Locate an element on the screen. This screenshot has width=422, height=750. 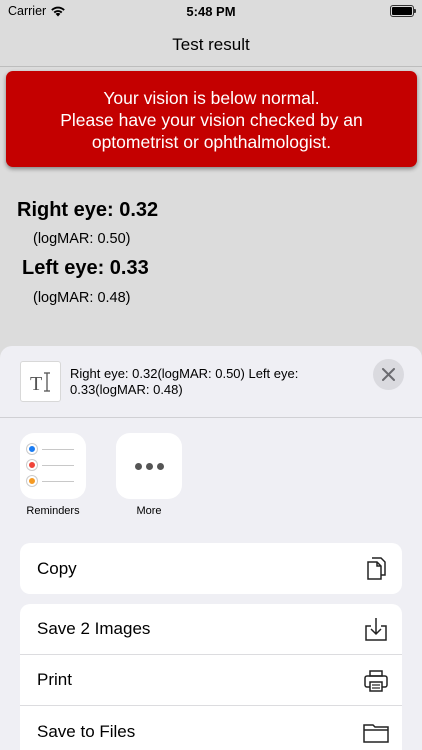
right-eye-result: Right eye: 0.32 is located at coordinates (88, 210).